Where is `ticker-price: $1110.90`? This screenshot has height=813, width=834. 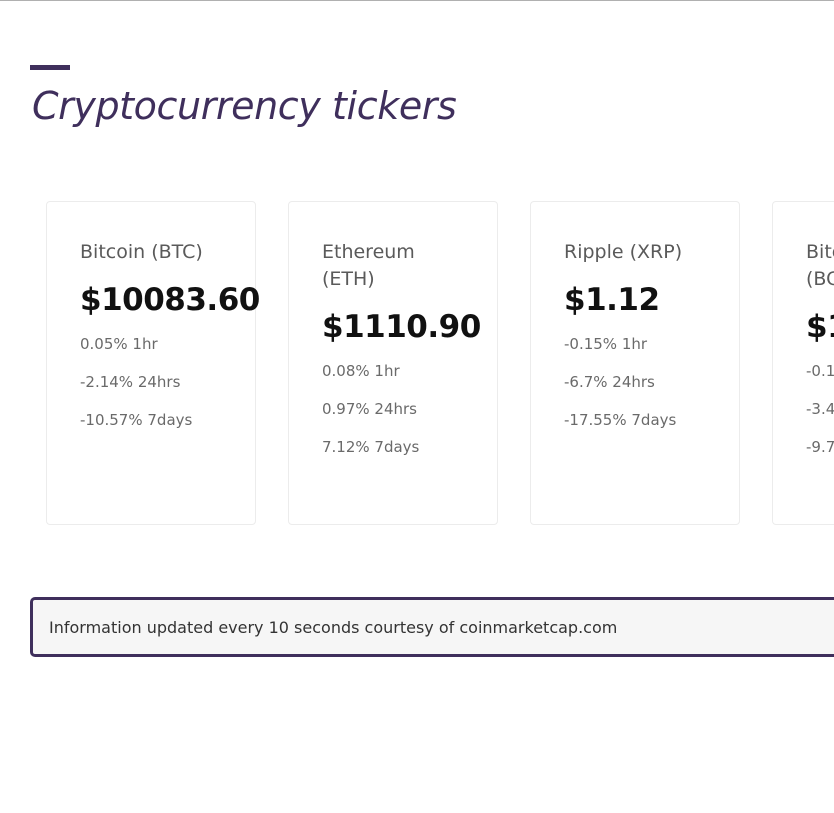
ticker-price: $1110.90 is located at coordinates (401, 327).